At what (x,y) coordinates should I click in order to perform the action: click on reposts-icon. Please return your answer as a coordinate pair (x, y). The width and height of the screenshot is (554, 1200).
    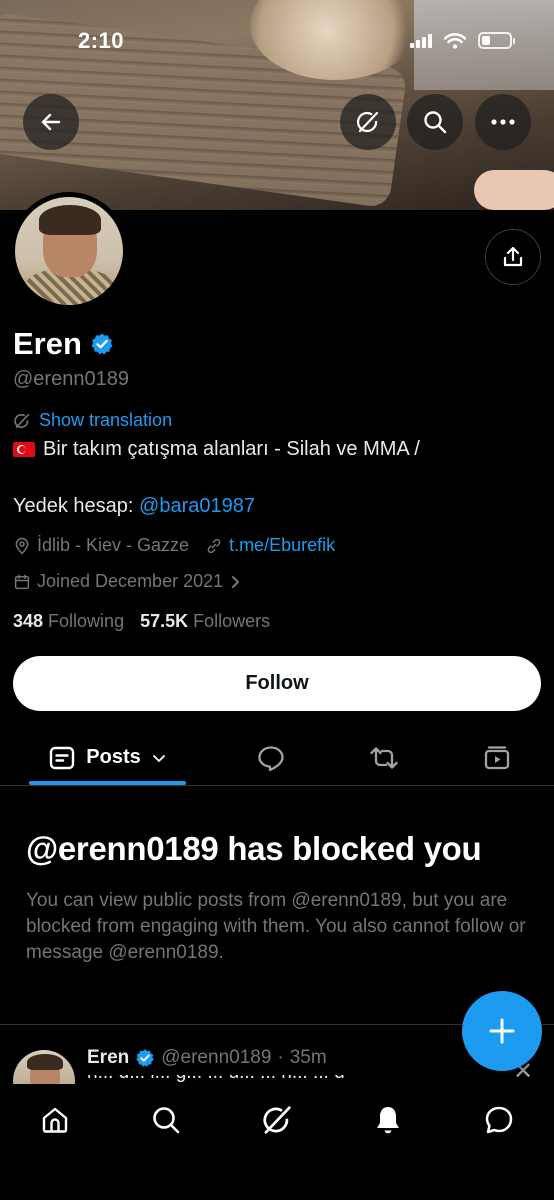
    Looking at the image, I should click on (384, 757).